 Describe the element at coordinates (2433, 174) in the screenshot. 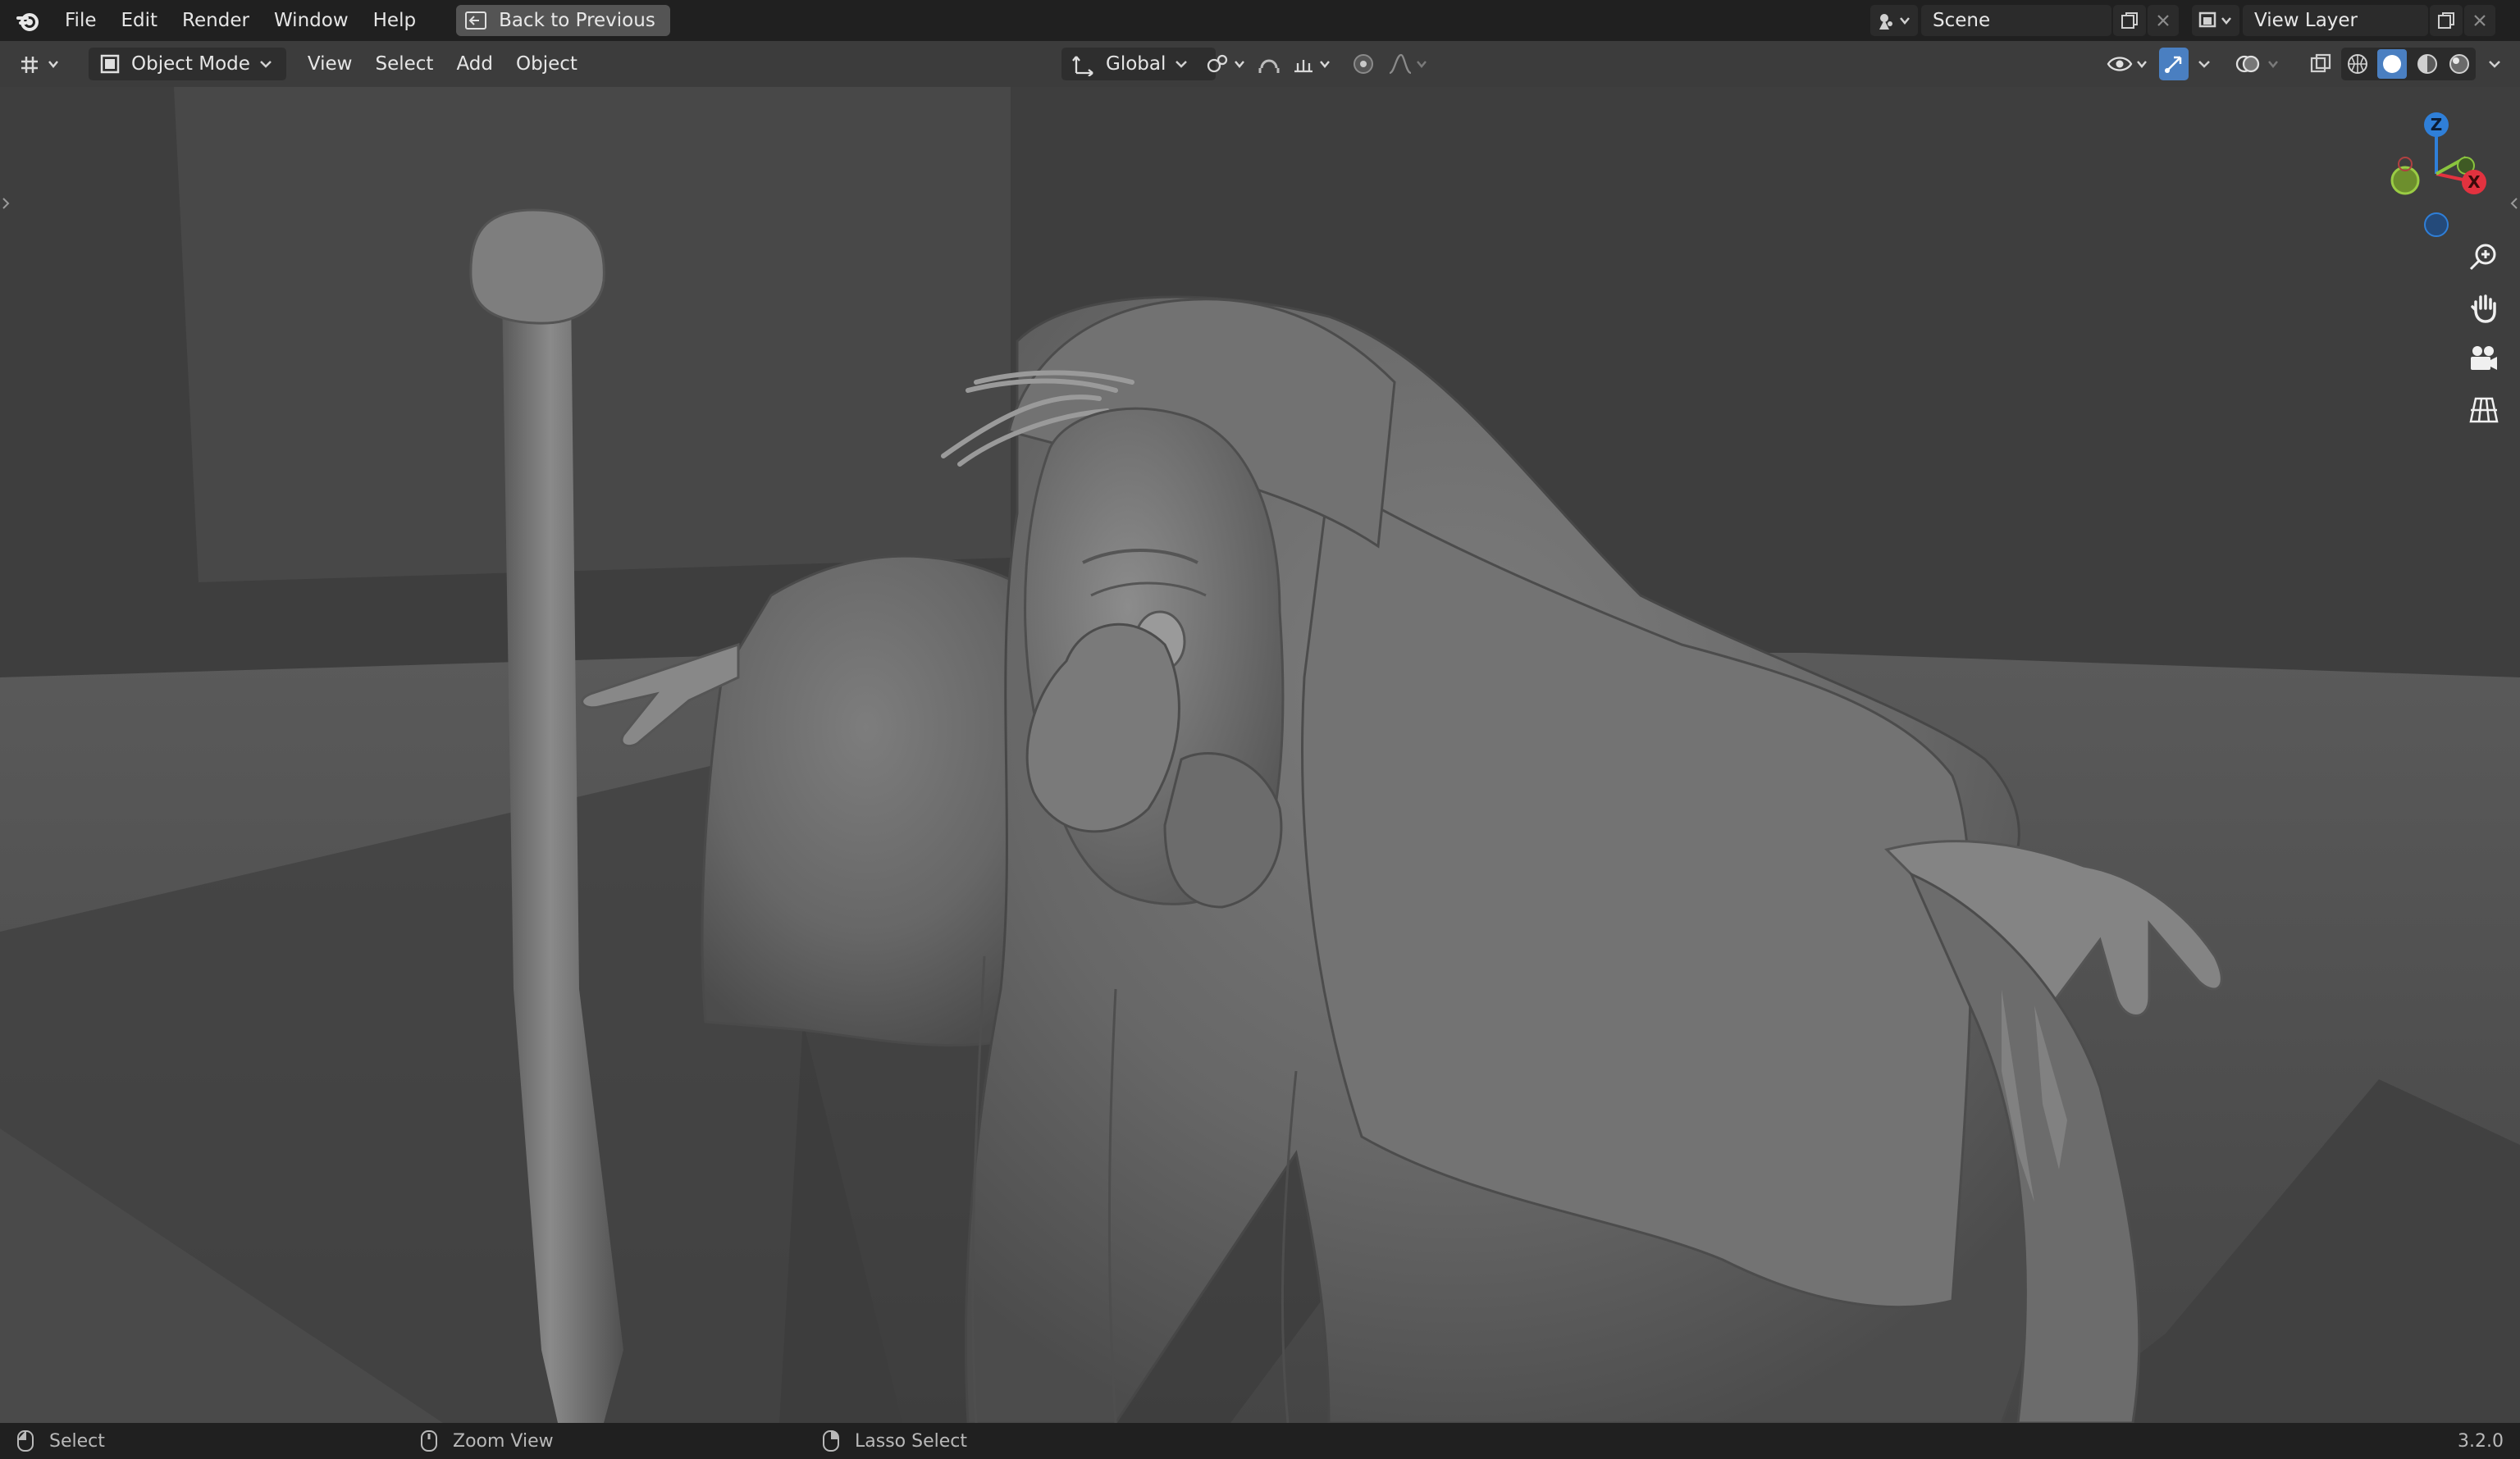

I see `navigation-gizmo: Z X` at that location.